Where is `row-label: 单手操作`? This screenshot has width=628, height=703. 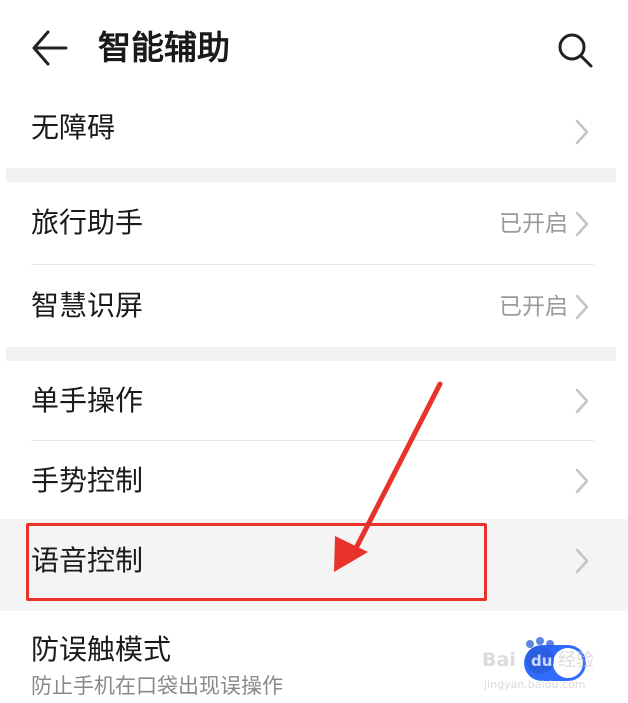
row-label: 单手操作 is located at coordinates (87, 400).